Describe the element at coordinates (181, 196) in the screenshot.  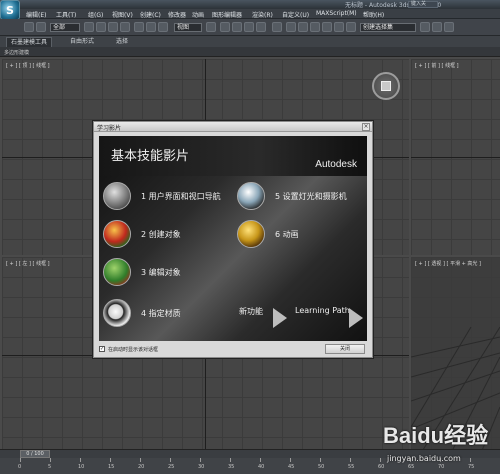
I see `video-label: 1 用户界面和视口导航` at that location.